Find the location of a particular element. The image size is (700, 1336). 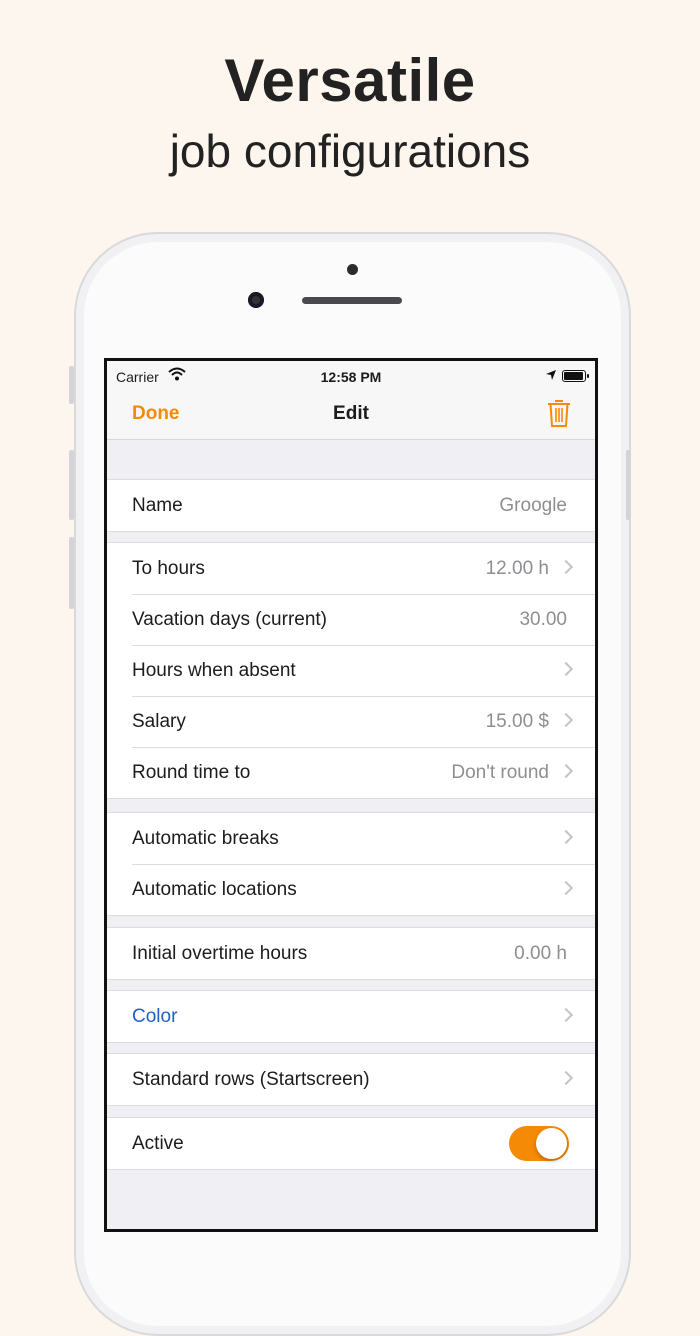

name-section: Name Groogle is located at coordinates (351, 505).